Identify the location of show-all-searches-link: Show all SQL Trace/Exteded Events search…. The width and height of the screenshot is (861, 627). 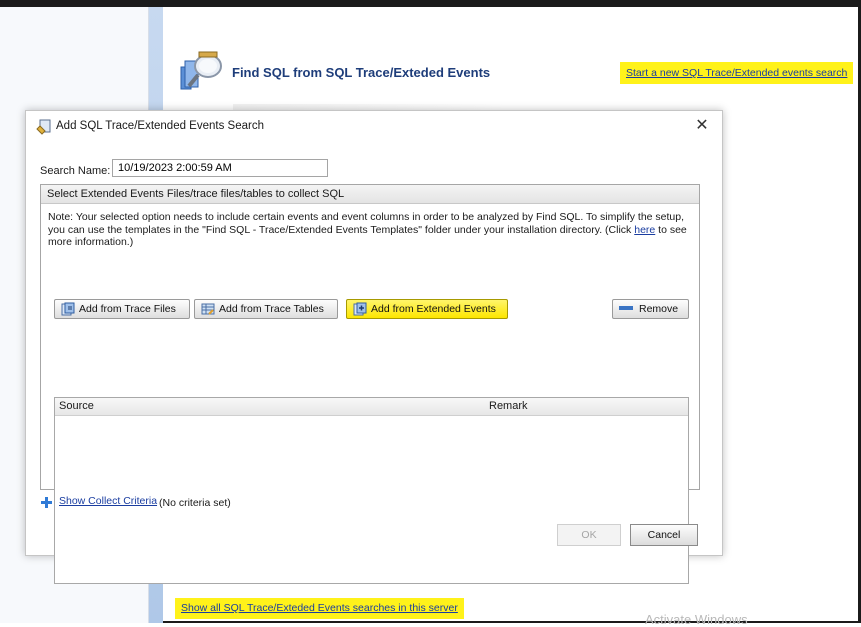
(319, 608).